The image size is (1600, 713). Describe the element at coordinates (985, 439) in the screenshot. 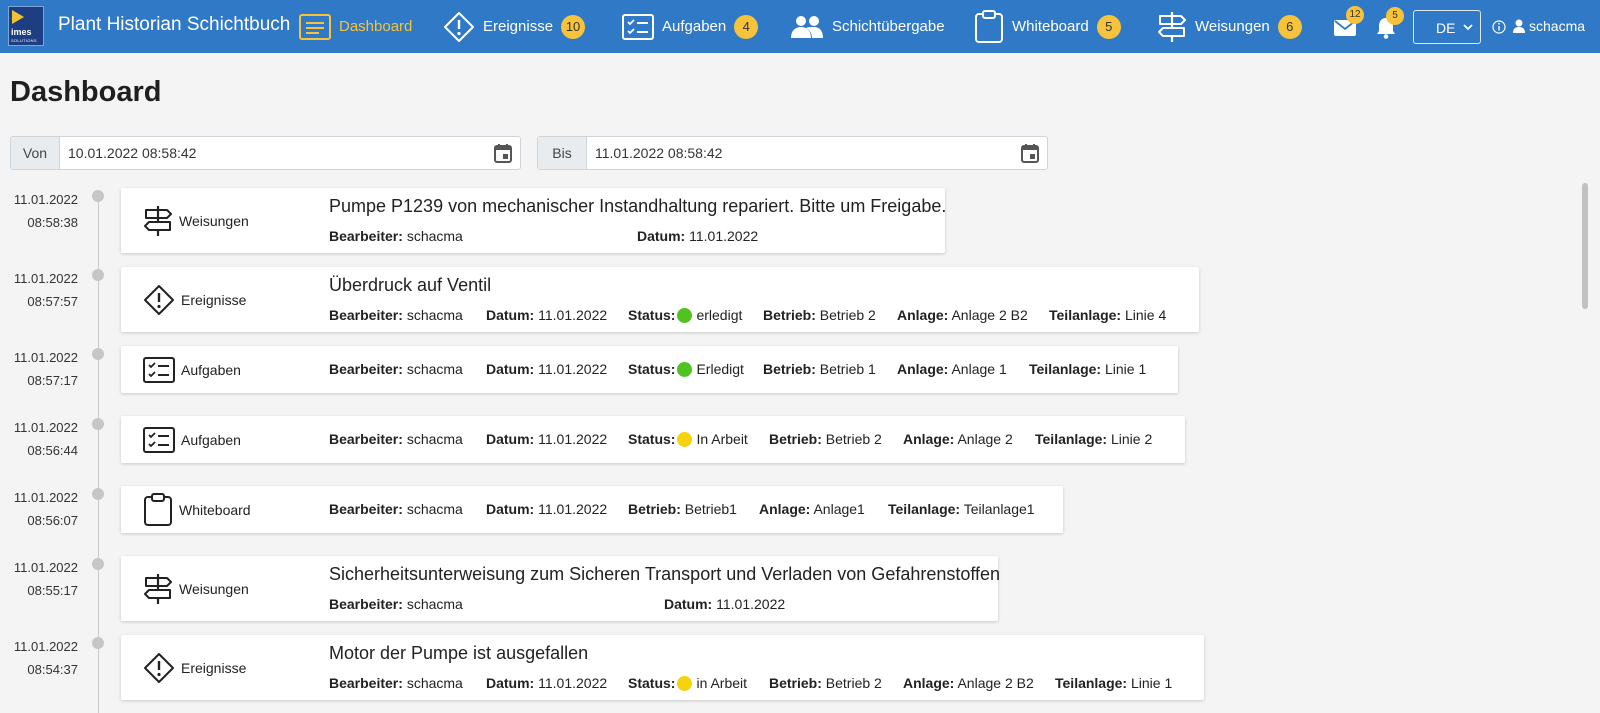

I see `anlage-value: Anlage 2` at that location.